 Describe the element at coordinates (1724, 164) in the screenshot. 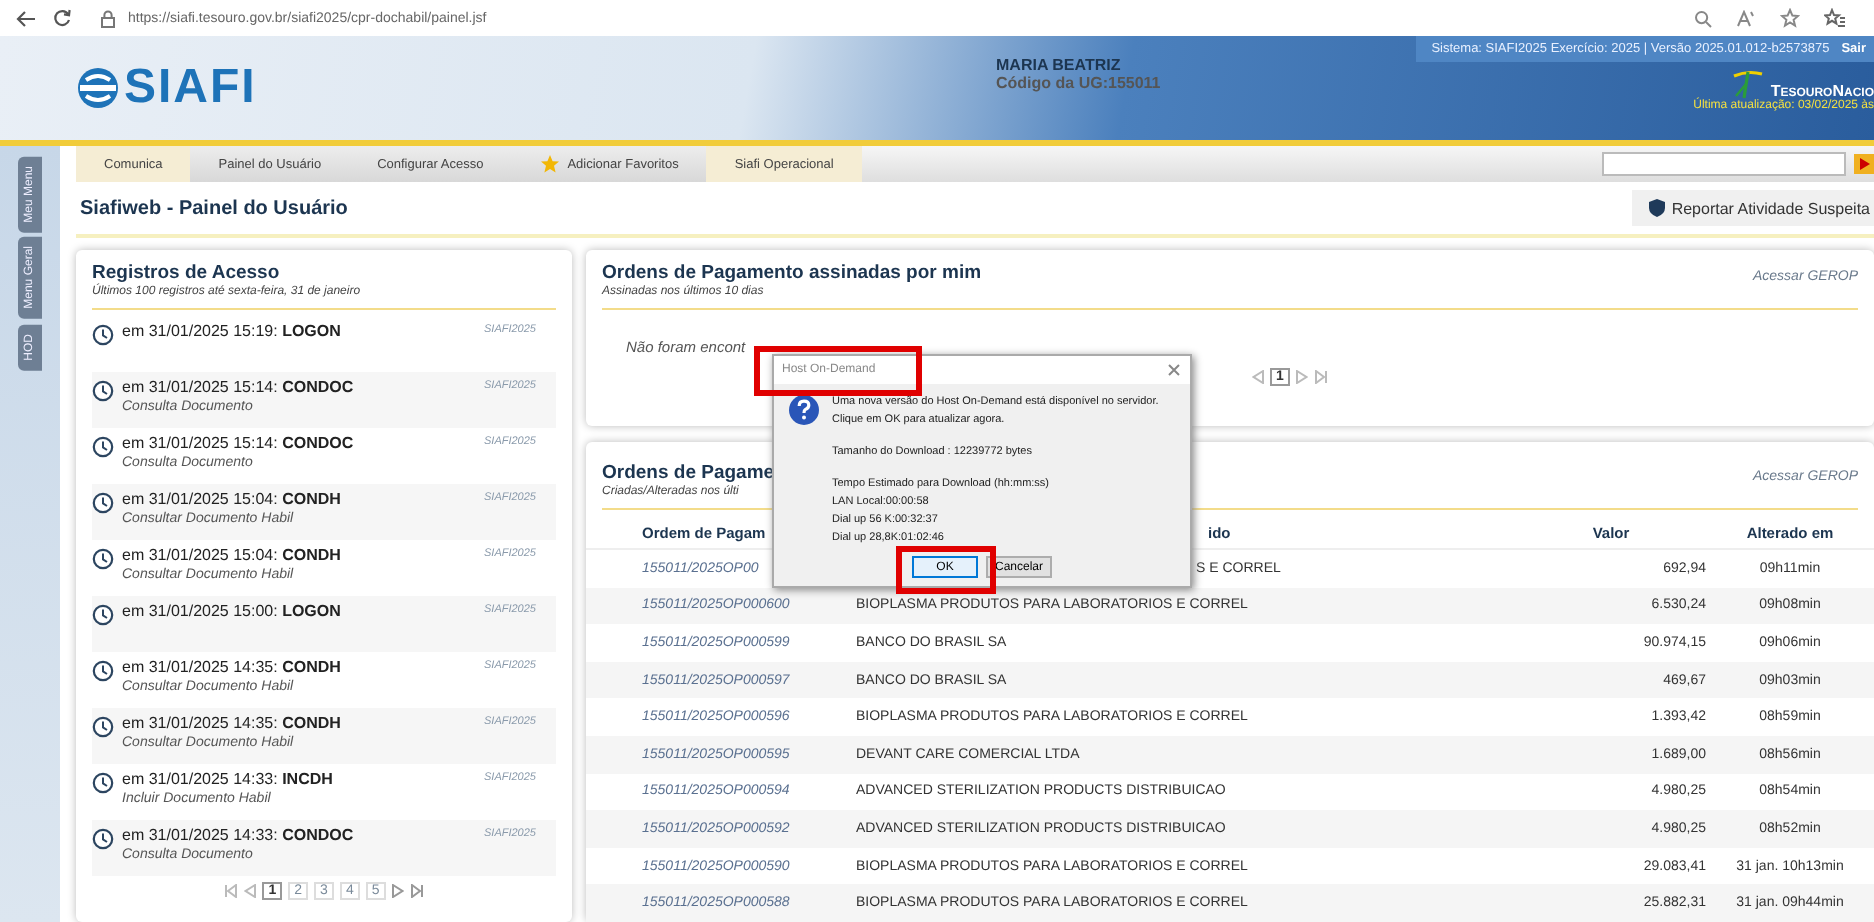

I see `search-field` at that location.